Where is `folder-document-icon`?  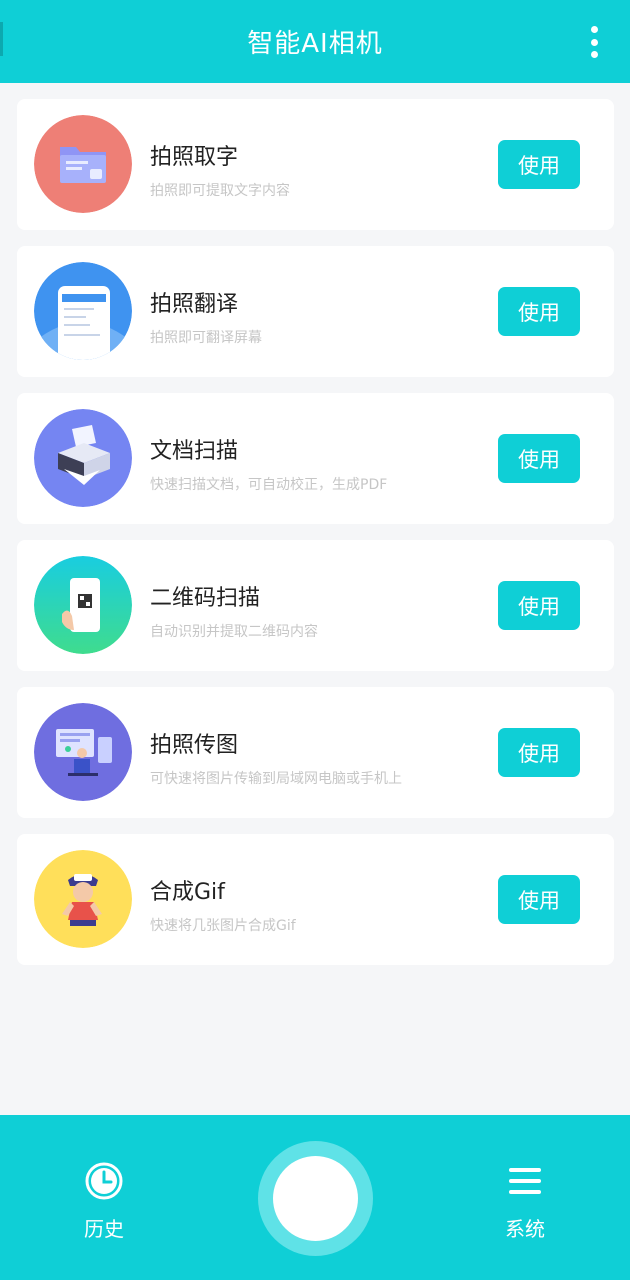 folder-document-icon is located at coordinates (83, 164).